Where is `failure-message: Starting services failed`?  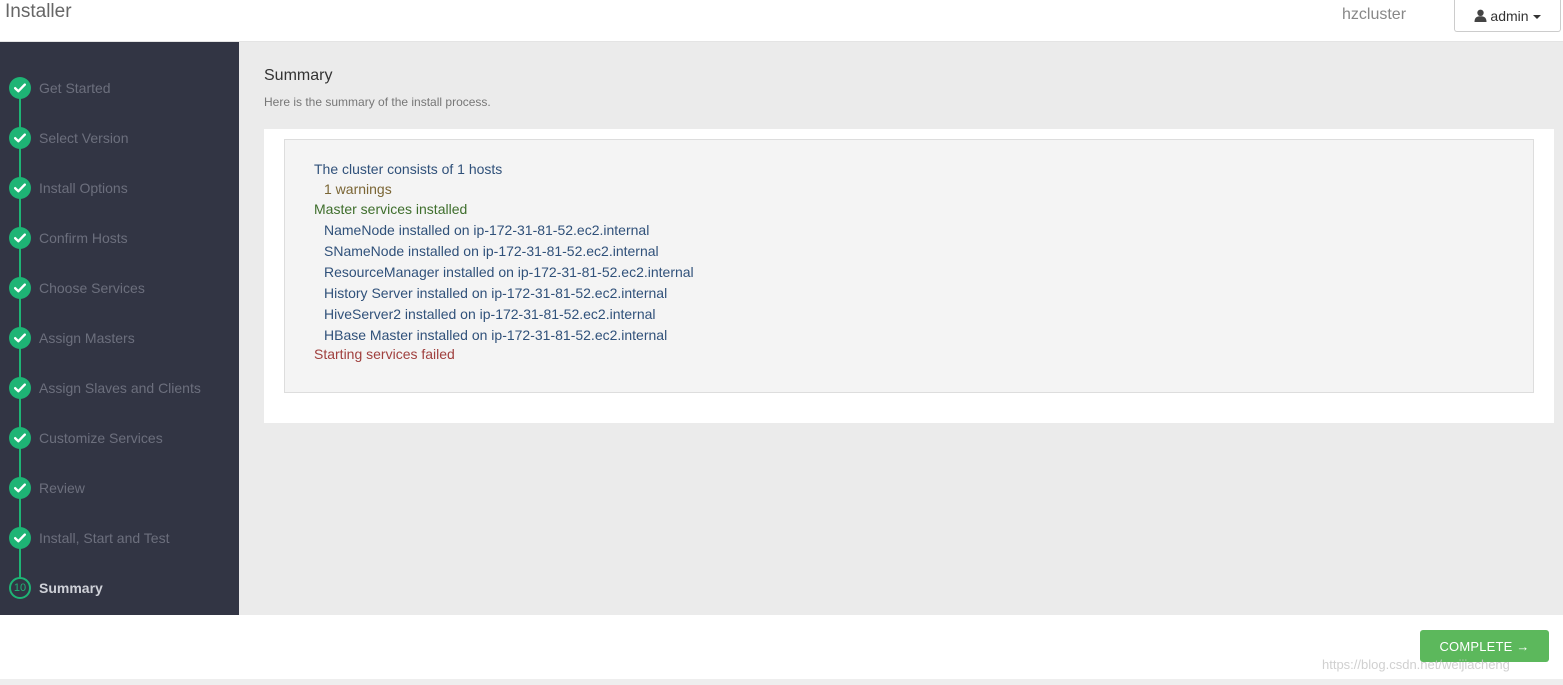
failure-message: Starting services failed is located at coordinates (384, 354).